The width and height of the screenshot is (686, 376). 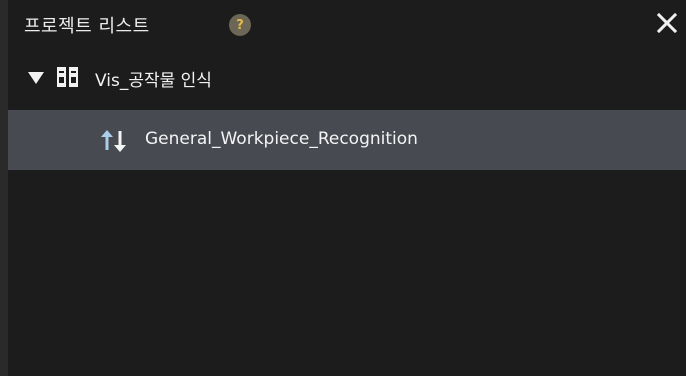 I want to click on help-icon: ?, so click(x=240, y=25).